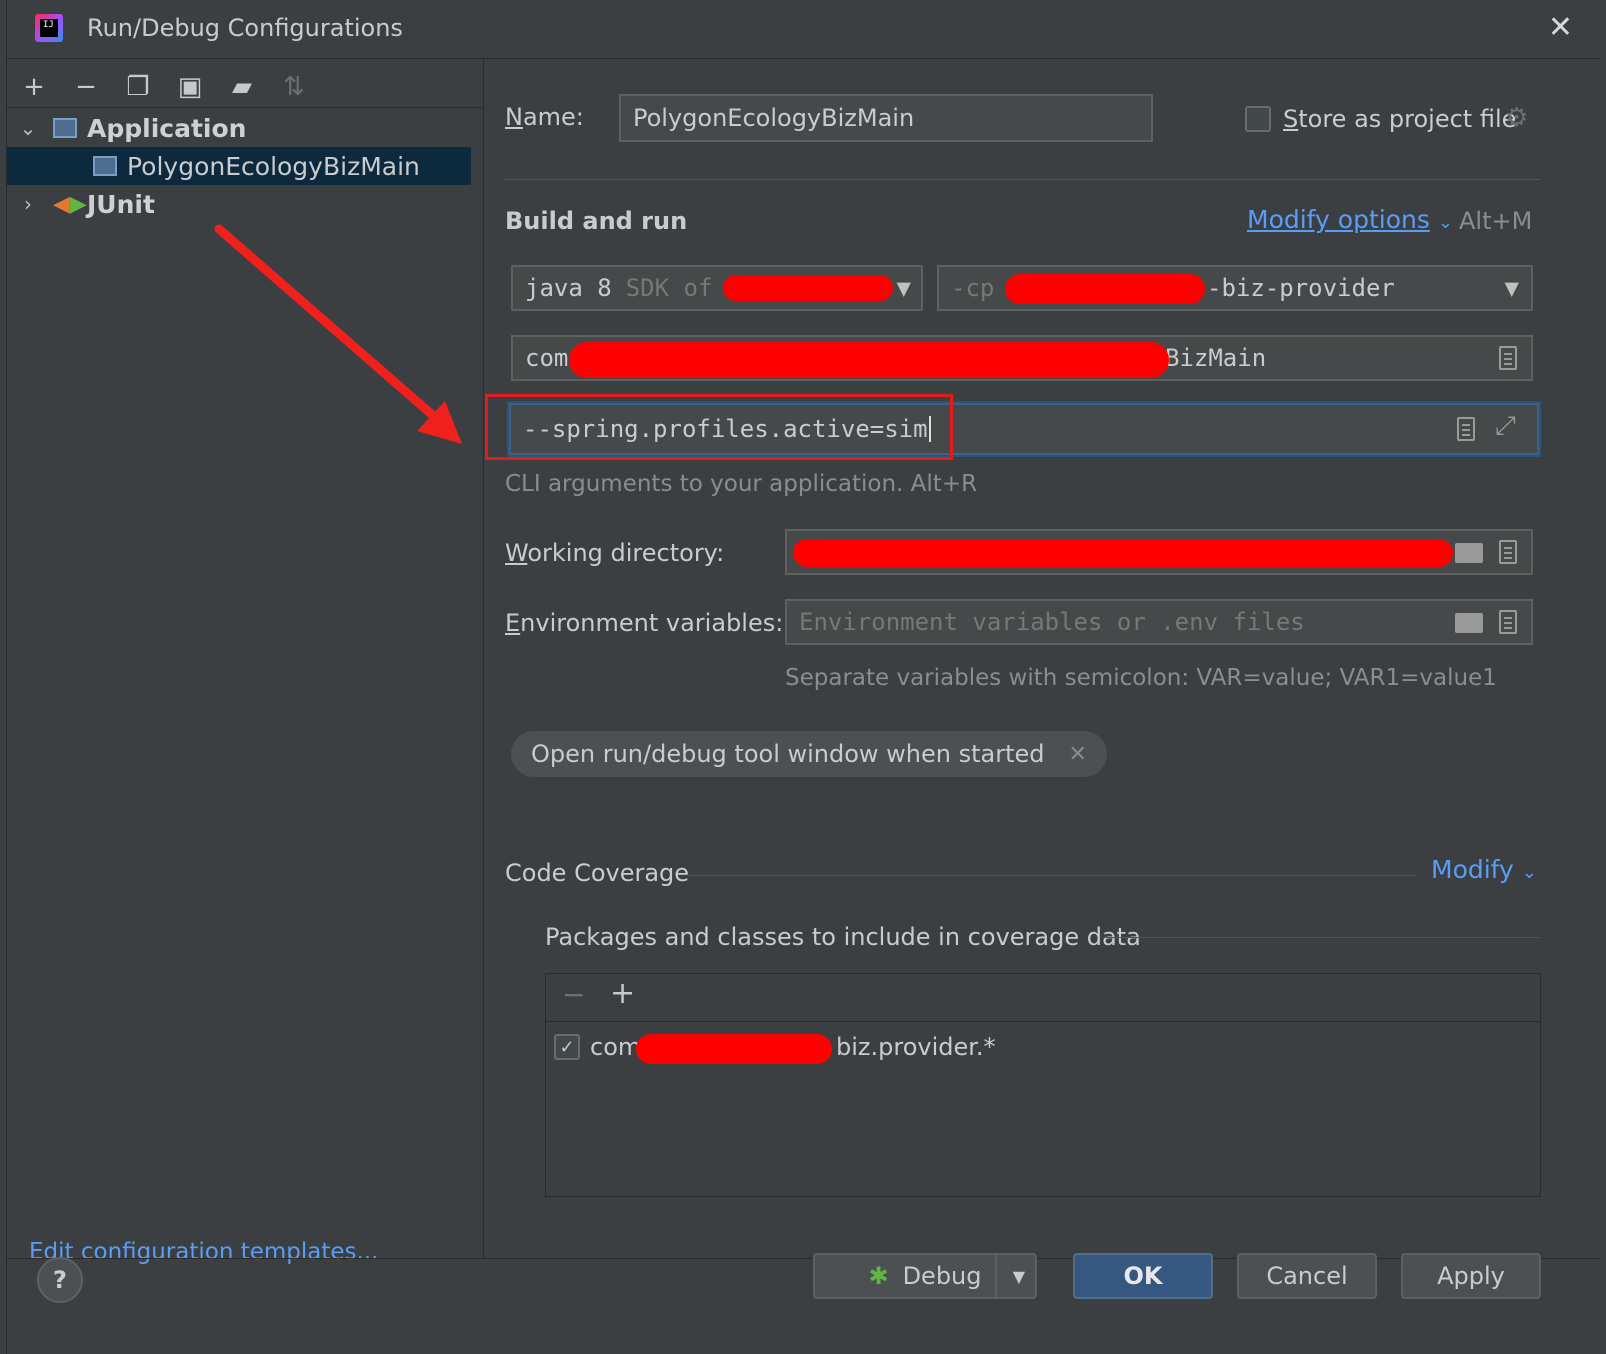 The image size is (1606, 1354). Describe the element at coordinates (70, 204) in the screenshot. I see `junit-icon: ◀▶` at that location.